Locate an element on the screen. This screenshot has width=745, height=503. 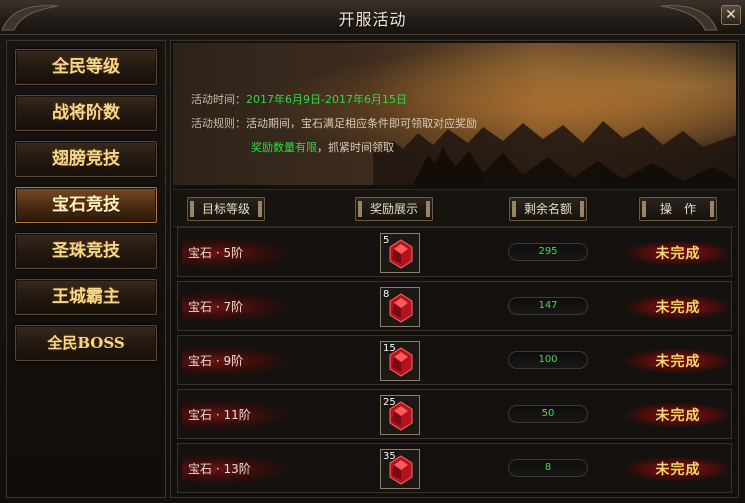
sidebar-item-general-rank: 战将阶数 is located at coordinates (86, 113).